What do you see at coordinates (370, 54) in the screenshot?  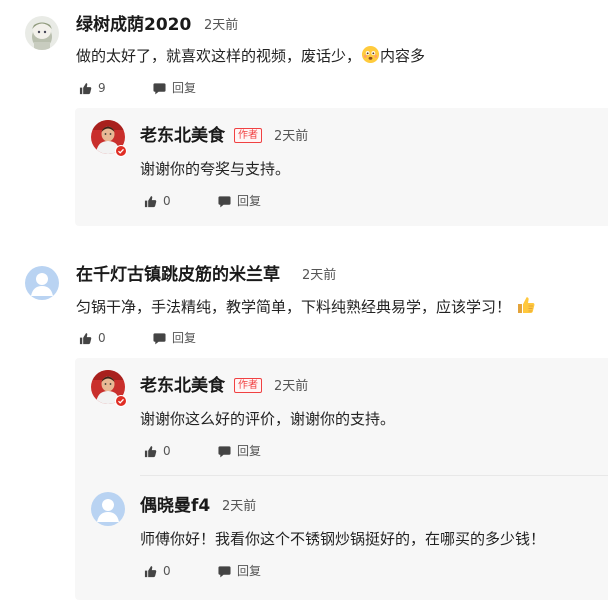 I see `flushed-face-emoji` at bounding box center [370, 54].